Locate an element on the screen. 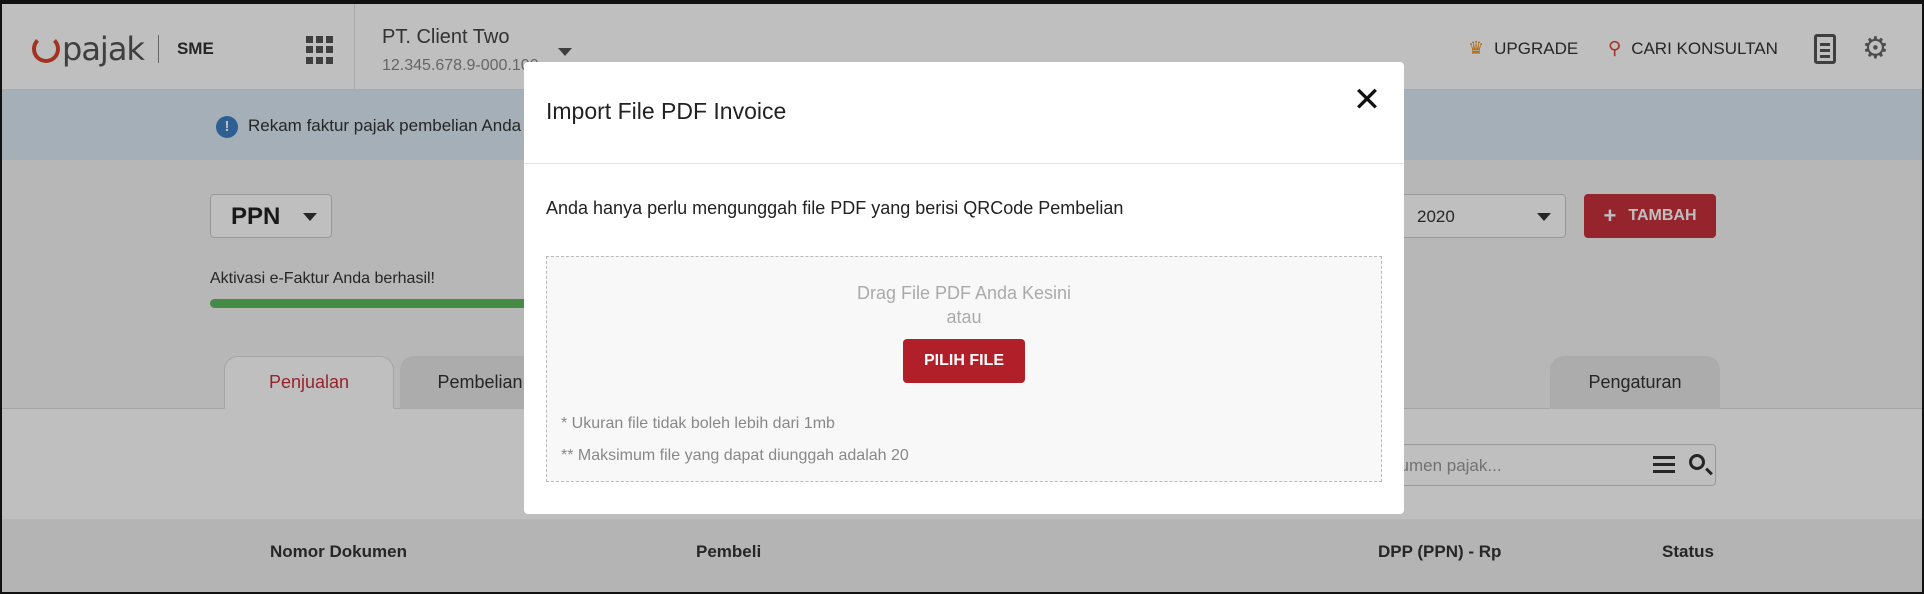 The image size is (1924, 594). modal-title: Import File PDF Invoice is located at coordinates (666, 111).